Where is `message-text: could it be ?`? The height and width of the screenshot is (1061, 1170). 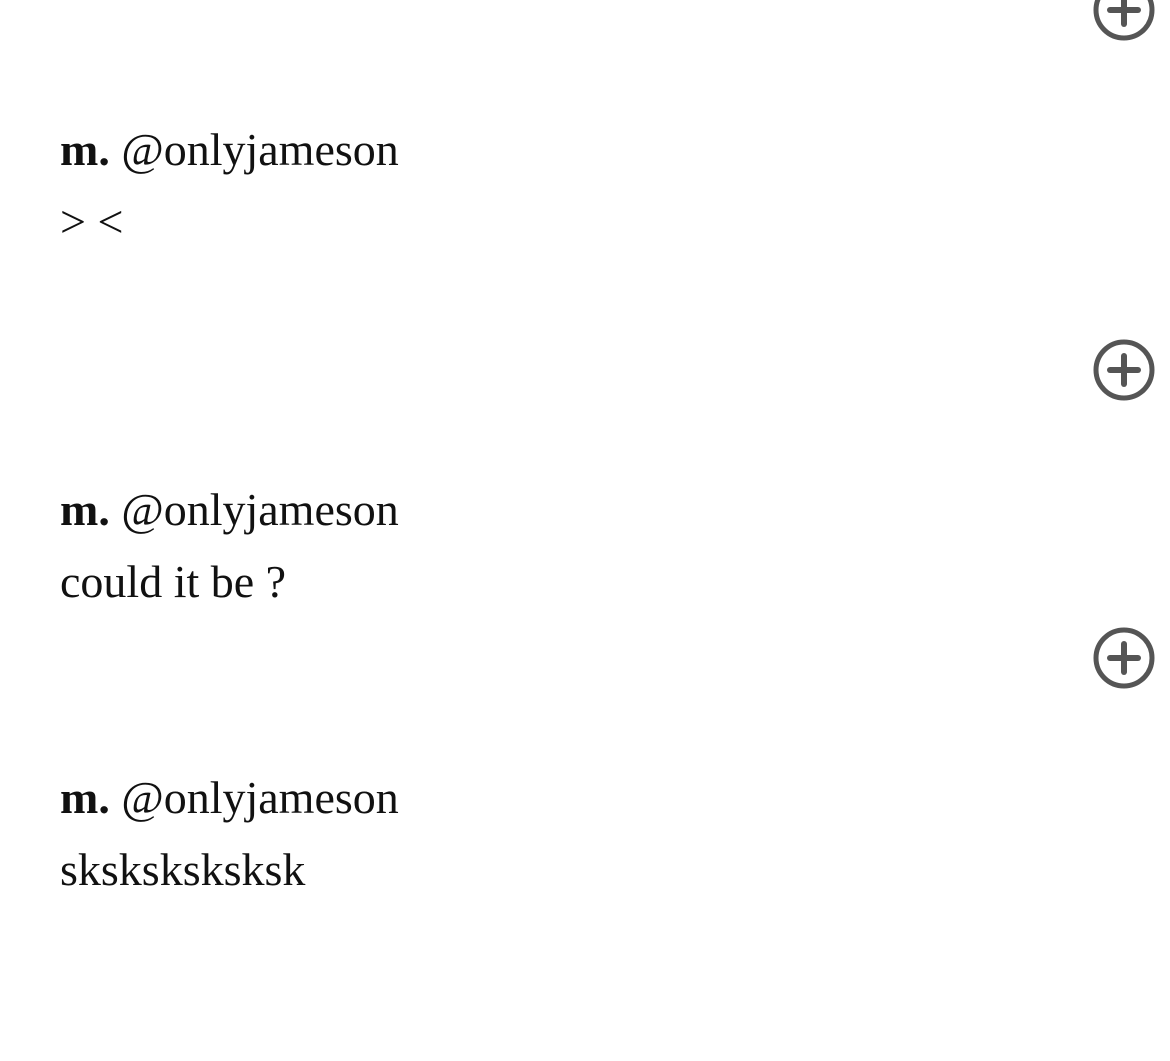 message-text: could it be ? is located at coordinates (173, 581).